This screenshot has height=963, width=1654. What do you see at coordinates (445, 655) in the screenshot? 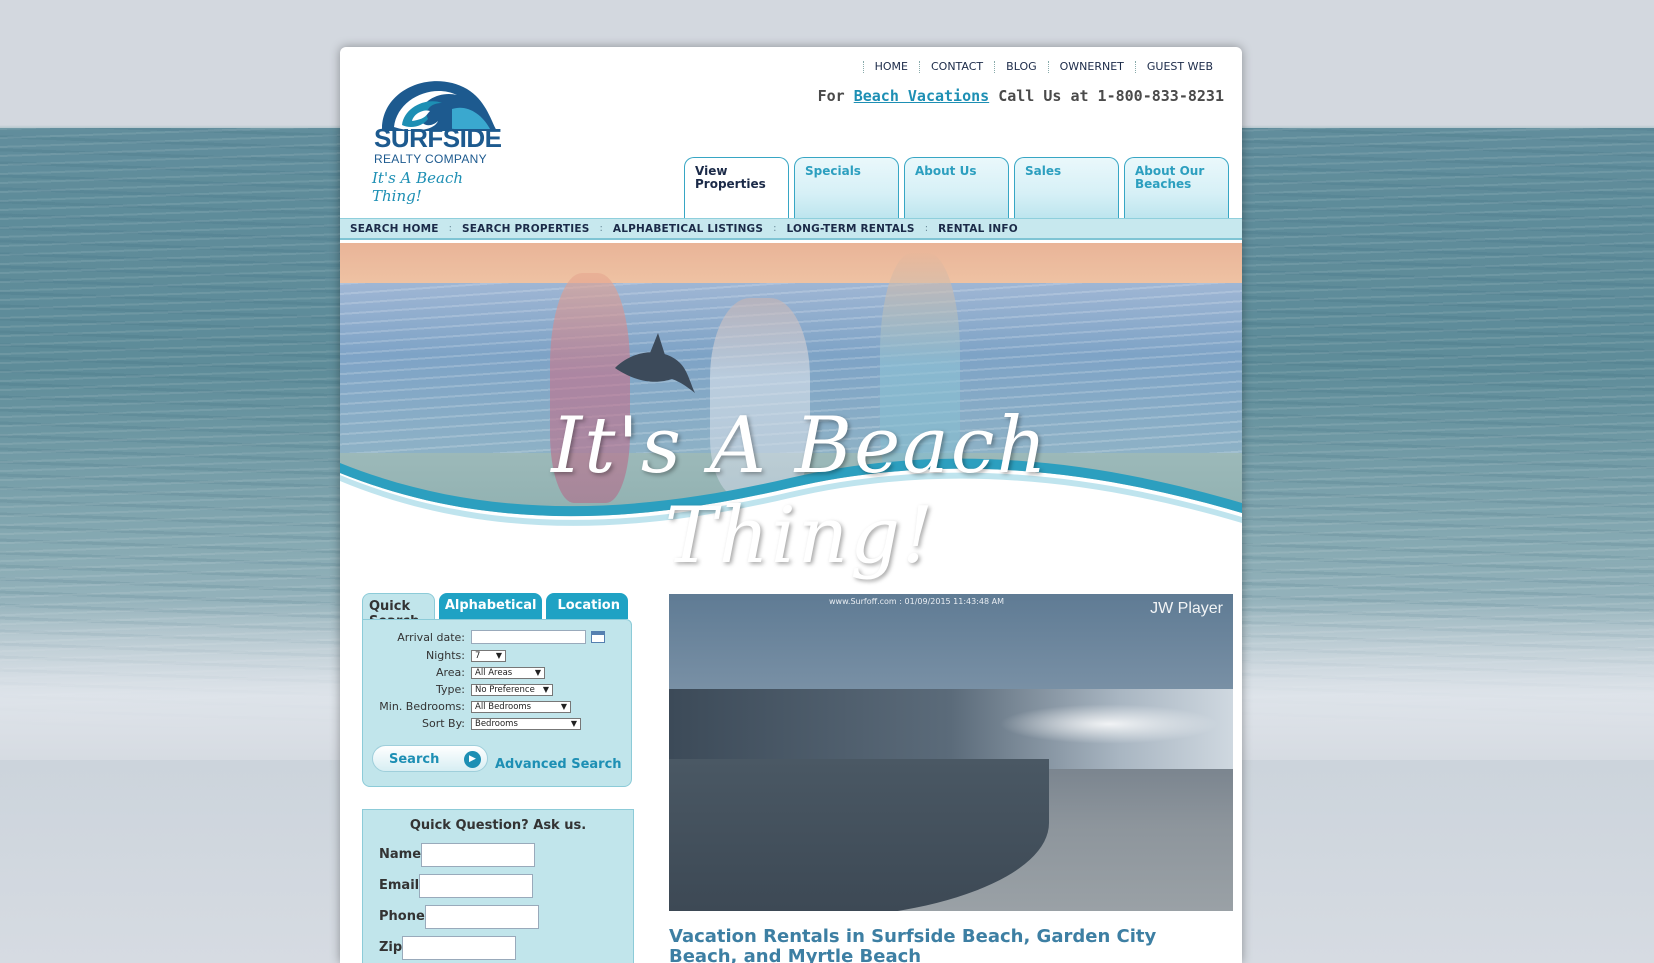
I see `nights-label: Nights:` at bounding box center [445, 655].